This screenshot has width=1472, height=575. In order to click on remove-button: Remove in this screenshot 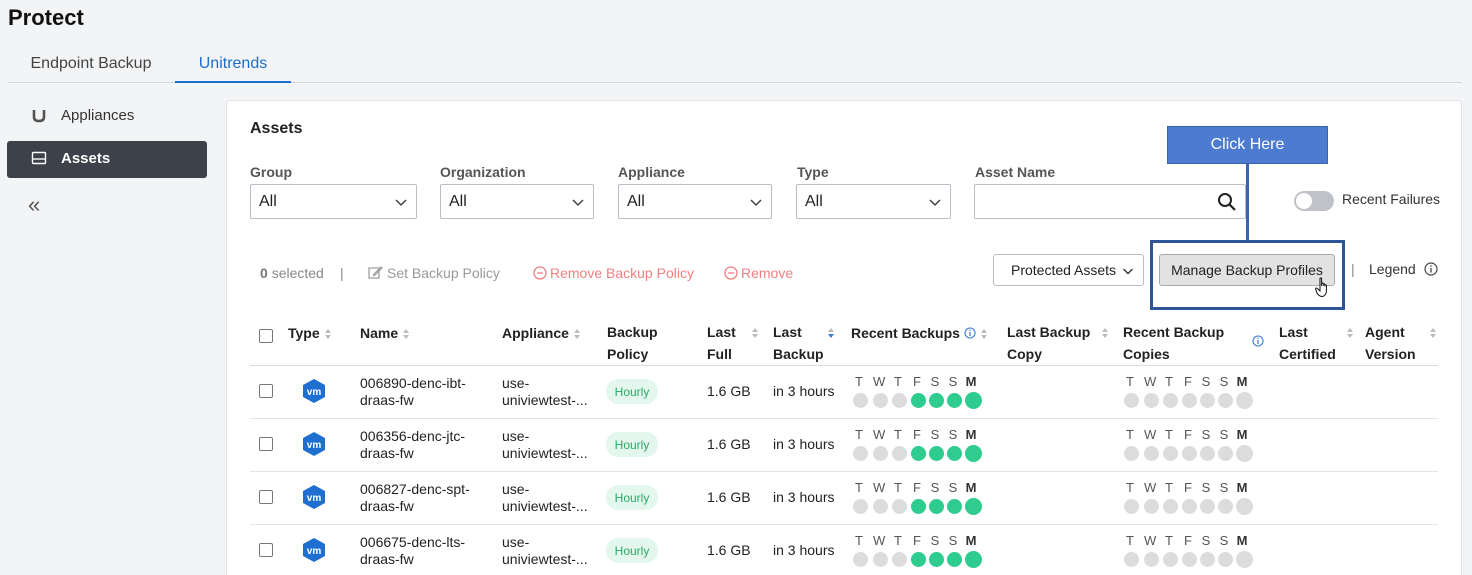, I will do `click(758, 273)`.